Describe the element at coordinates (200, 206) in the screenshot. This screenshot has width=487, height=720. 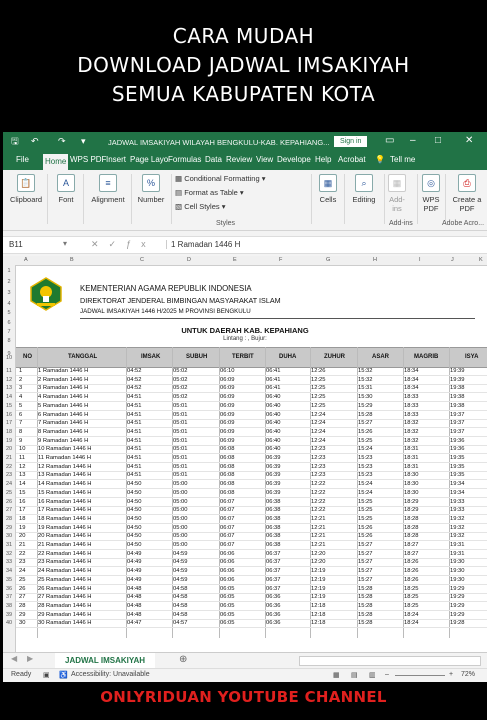
I see `cell-styles-button: ▧ Cell Styles ▾` at that location.